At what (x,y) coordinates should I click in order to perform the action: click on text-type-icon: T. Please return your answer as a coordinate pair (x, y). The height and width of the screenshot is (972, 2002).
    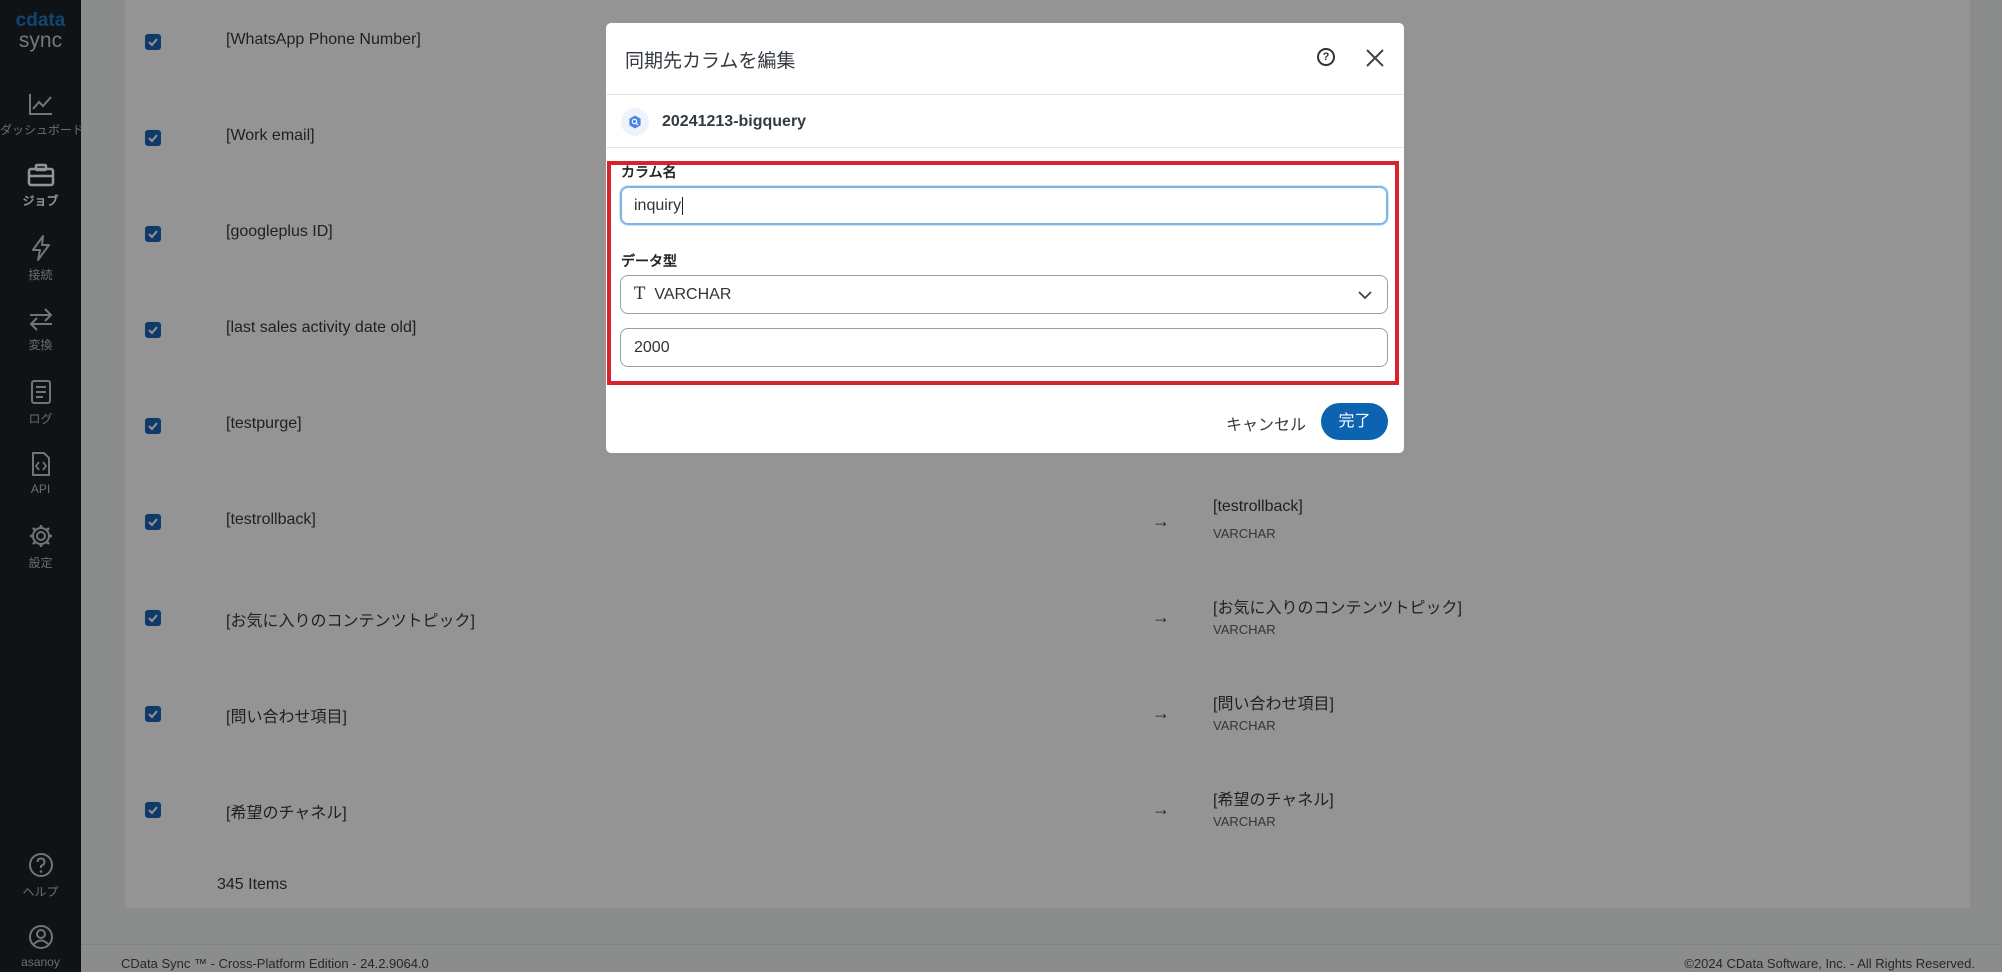
    Looking at the image, I should click on (640, 294).